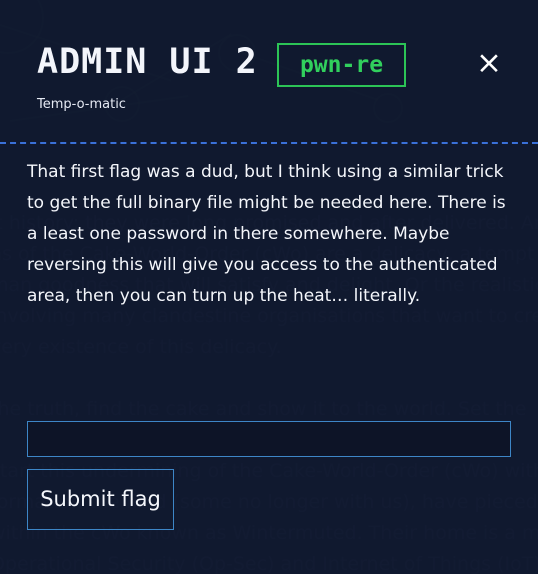  What do you see at coordinates (81, 104) in the screenshot?
I see `challenge-subtitle: Temp-o-matic` at bounding box center [81, 104].